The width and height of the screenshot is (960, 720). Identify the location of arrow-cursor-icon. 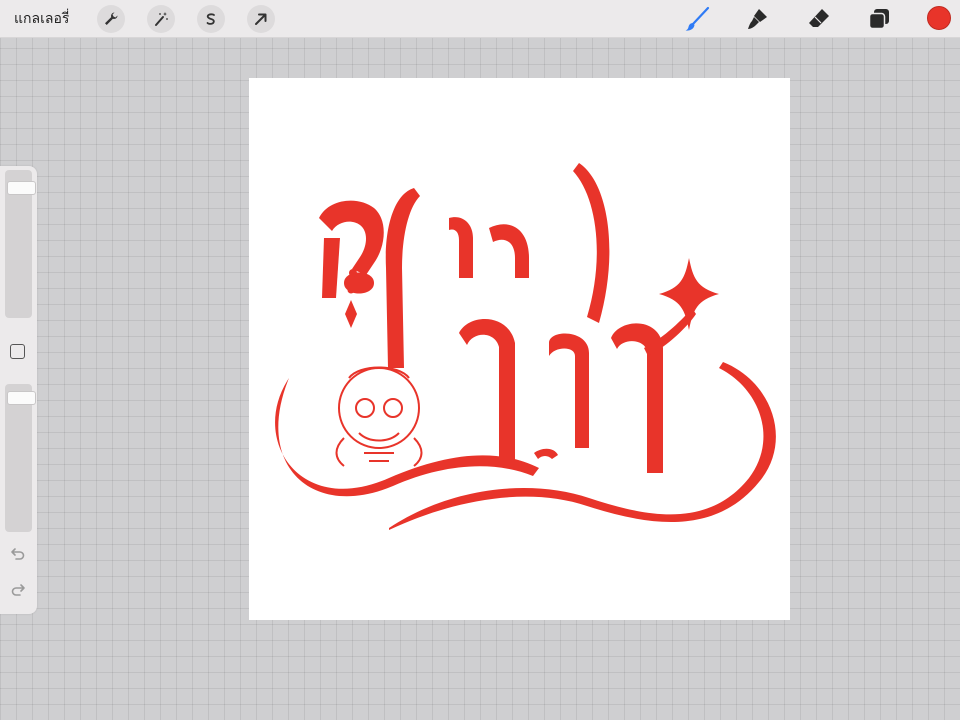
(261, 19).